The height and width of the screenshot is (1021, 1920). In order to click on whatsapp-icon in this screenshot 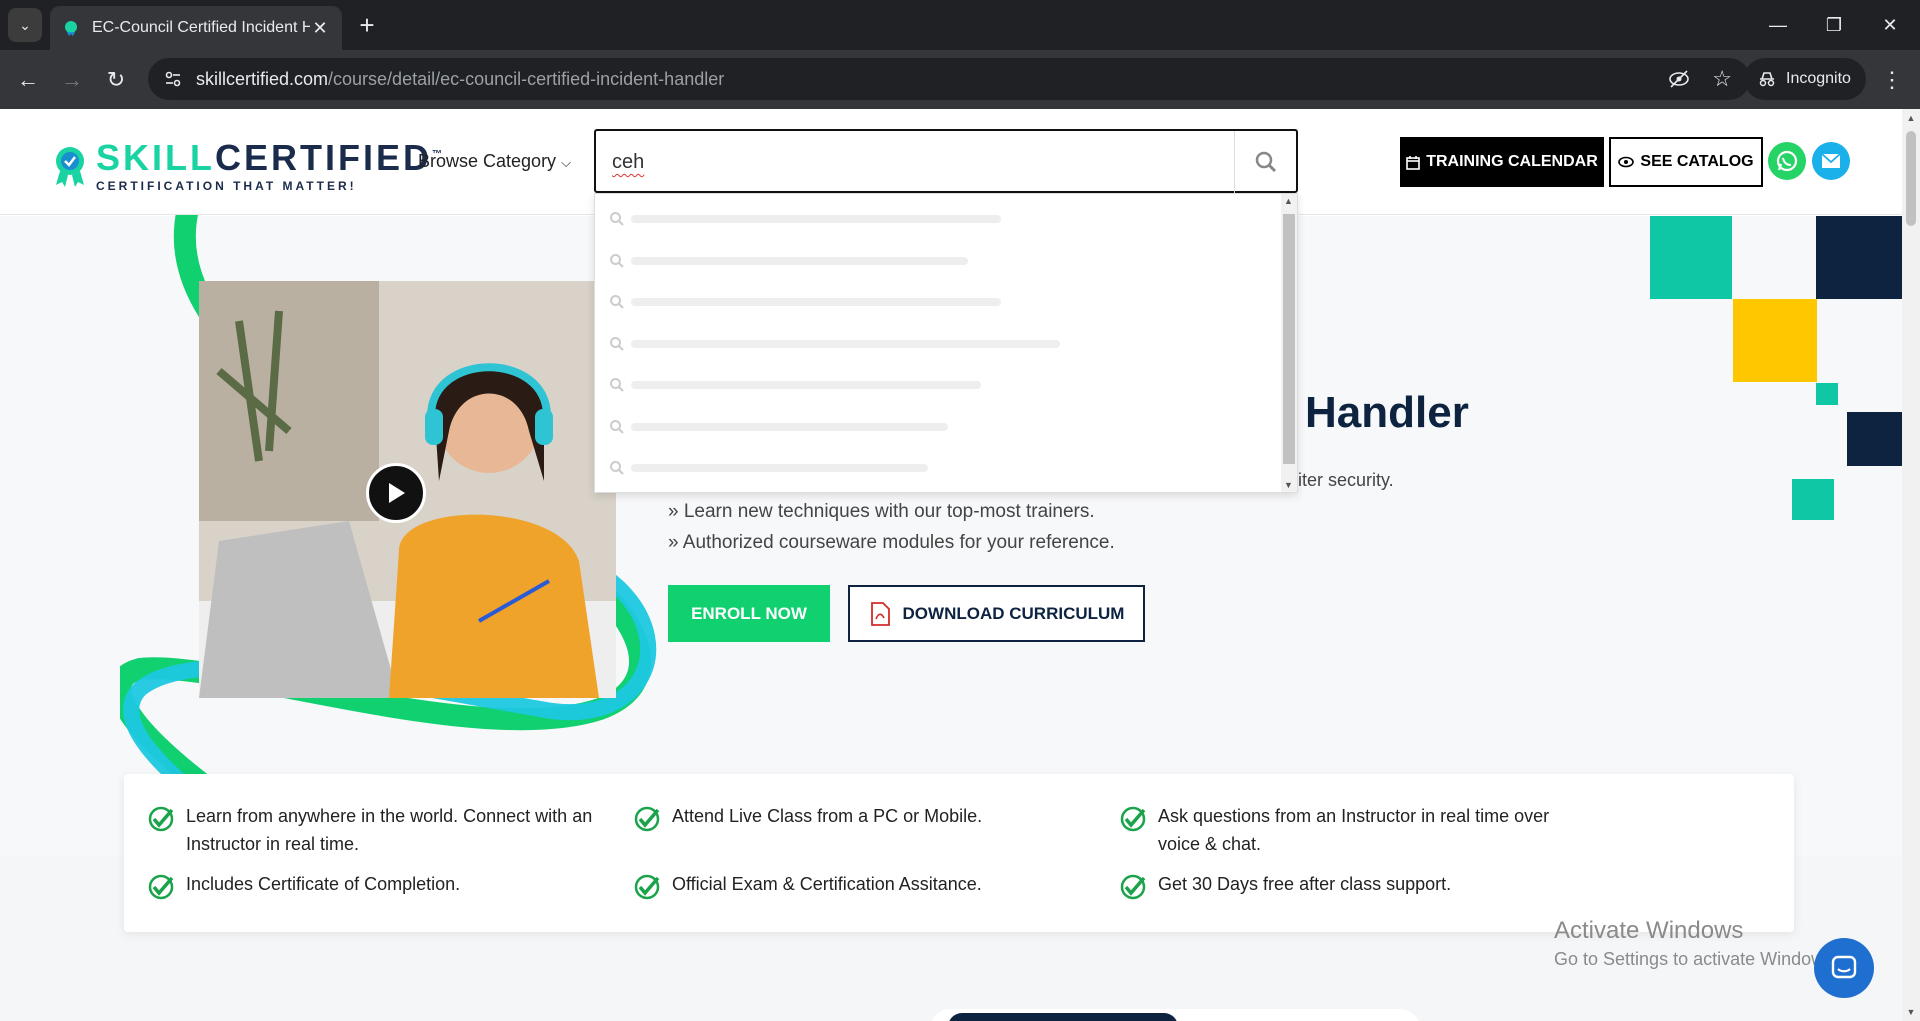, I will do `click(1787, 161)`.